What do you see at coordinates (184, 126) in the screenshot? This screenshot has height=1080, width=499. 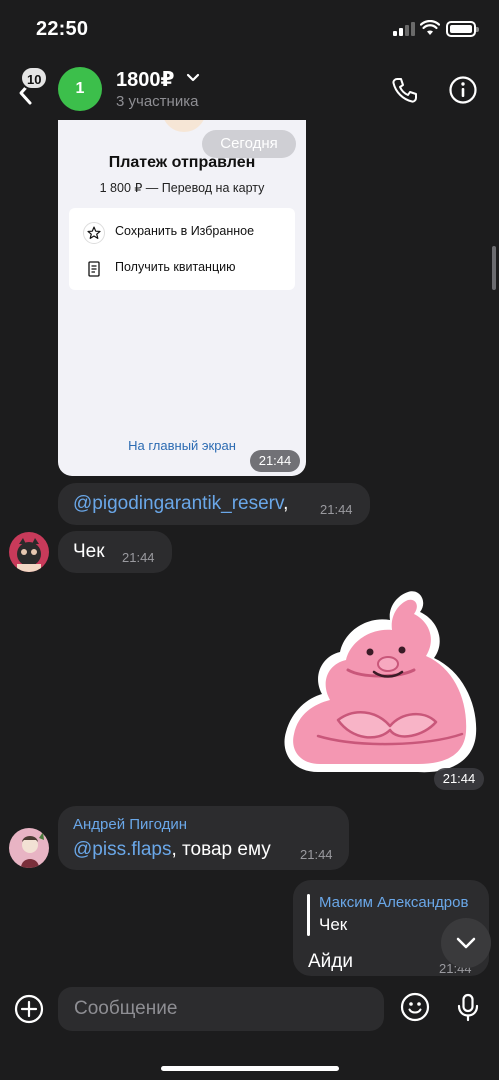 I see `payment-coin-icon` at bounding box center [184, 126].